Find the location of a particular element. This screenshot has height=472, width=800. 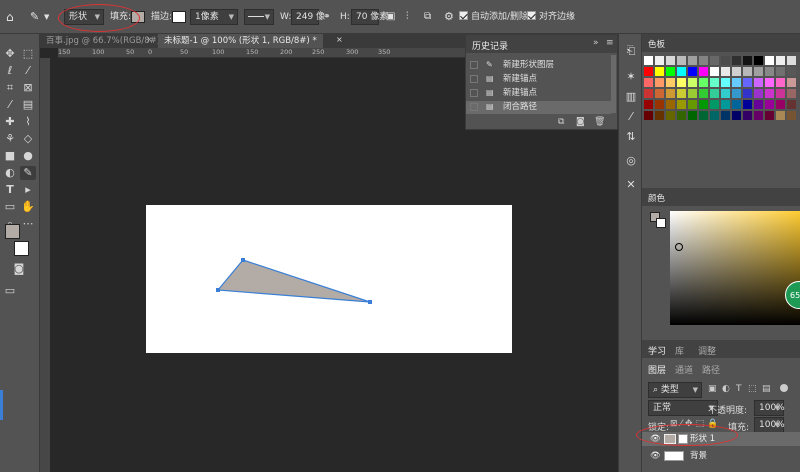

document-canvas is located at coordinates (329, 279).